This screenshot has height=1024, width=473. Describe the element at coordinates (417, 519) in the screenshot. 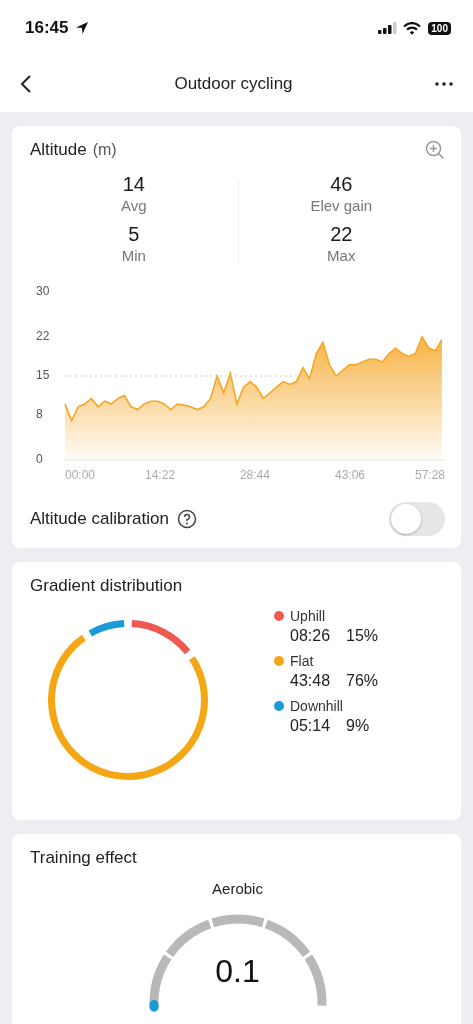

I see `calibration-toggle` at that location.